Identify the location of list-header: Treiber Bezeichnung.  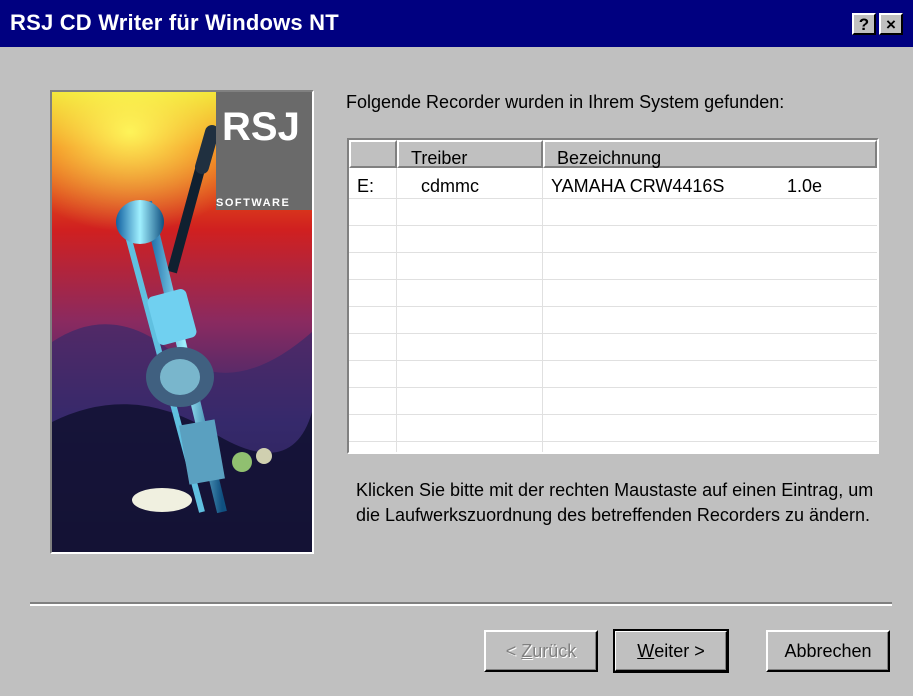
(613, 154).